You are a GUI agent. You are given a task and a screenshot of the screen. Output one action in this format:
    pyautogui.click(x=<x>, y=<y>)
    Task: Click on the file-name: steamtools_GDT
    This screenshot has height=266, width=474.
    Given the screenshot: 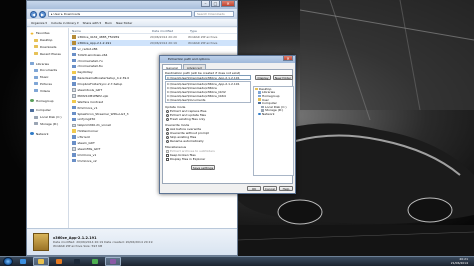 What is the action you would take?
    pyautogui.click(x=90, y=89)
    